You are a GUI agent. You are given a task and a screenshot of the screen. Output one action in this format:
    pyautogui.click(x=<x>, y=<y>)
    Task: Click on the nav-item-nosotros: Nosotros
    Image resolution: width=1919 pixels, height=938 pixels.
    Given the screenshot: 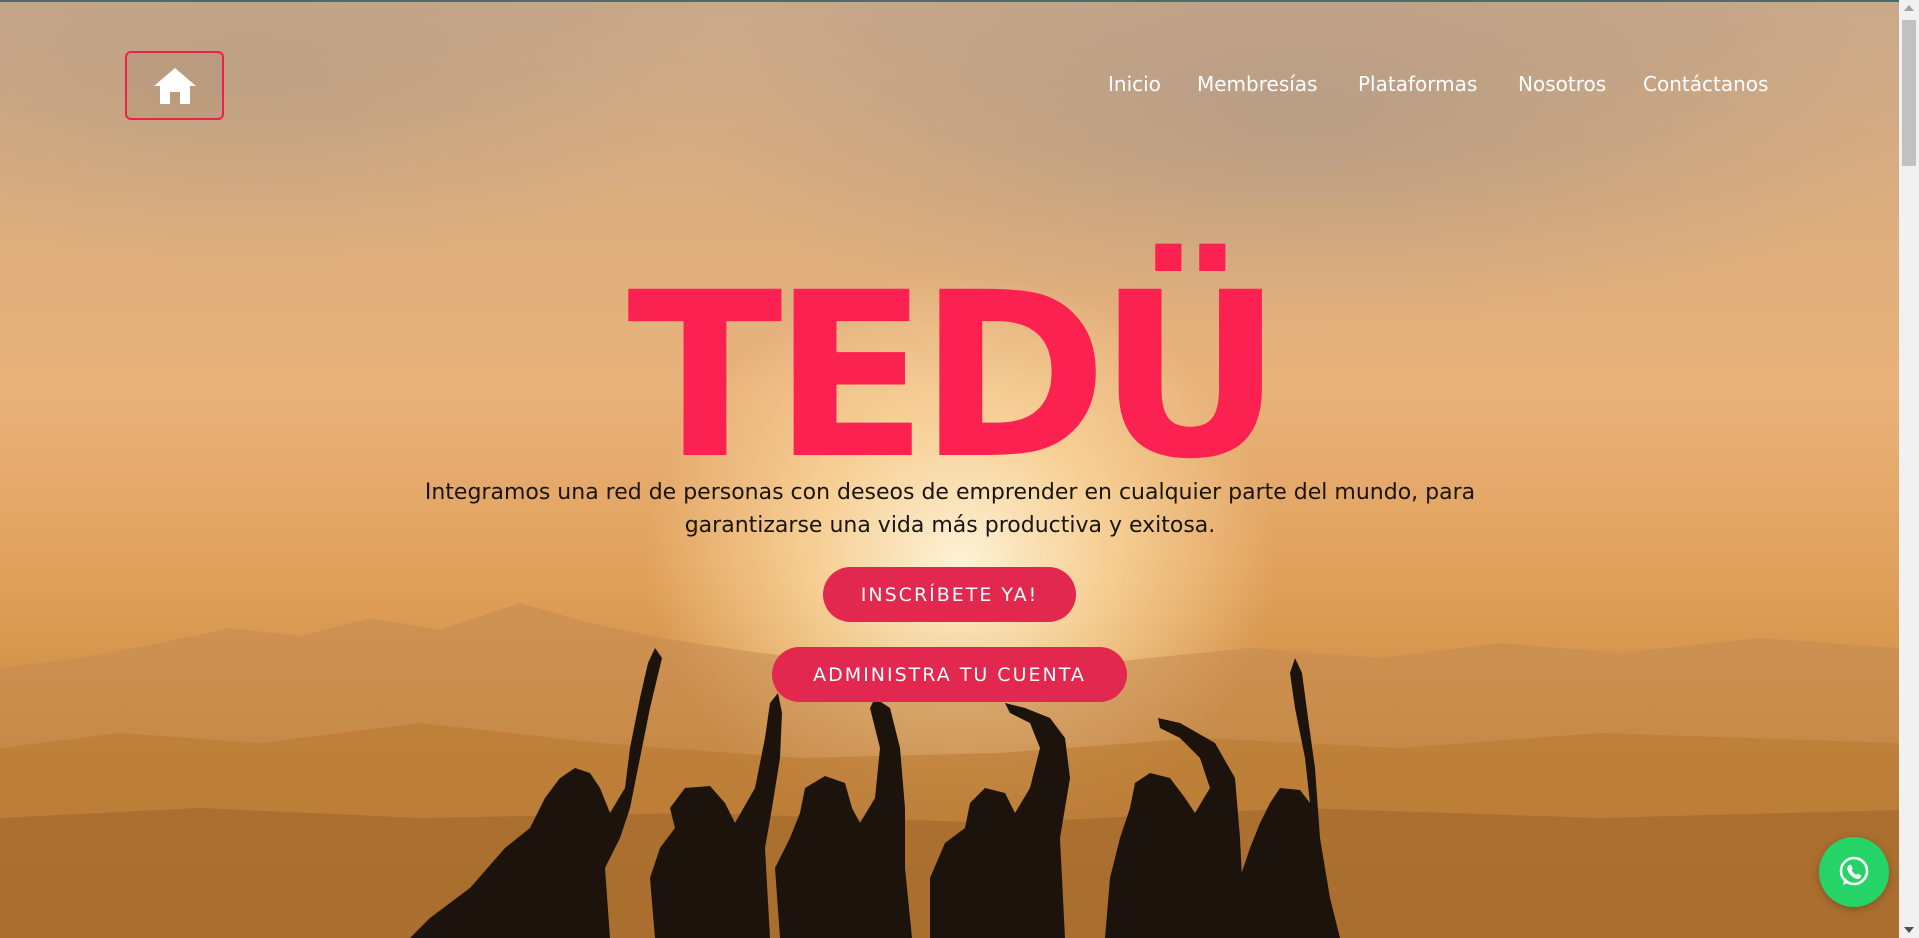 What is the action you would take?
    pyautogui.click(x=1562, y=84)
    